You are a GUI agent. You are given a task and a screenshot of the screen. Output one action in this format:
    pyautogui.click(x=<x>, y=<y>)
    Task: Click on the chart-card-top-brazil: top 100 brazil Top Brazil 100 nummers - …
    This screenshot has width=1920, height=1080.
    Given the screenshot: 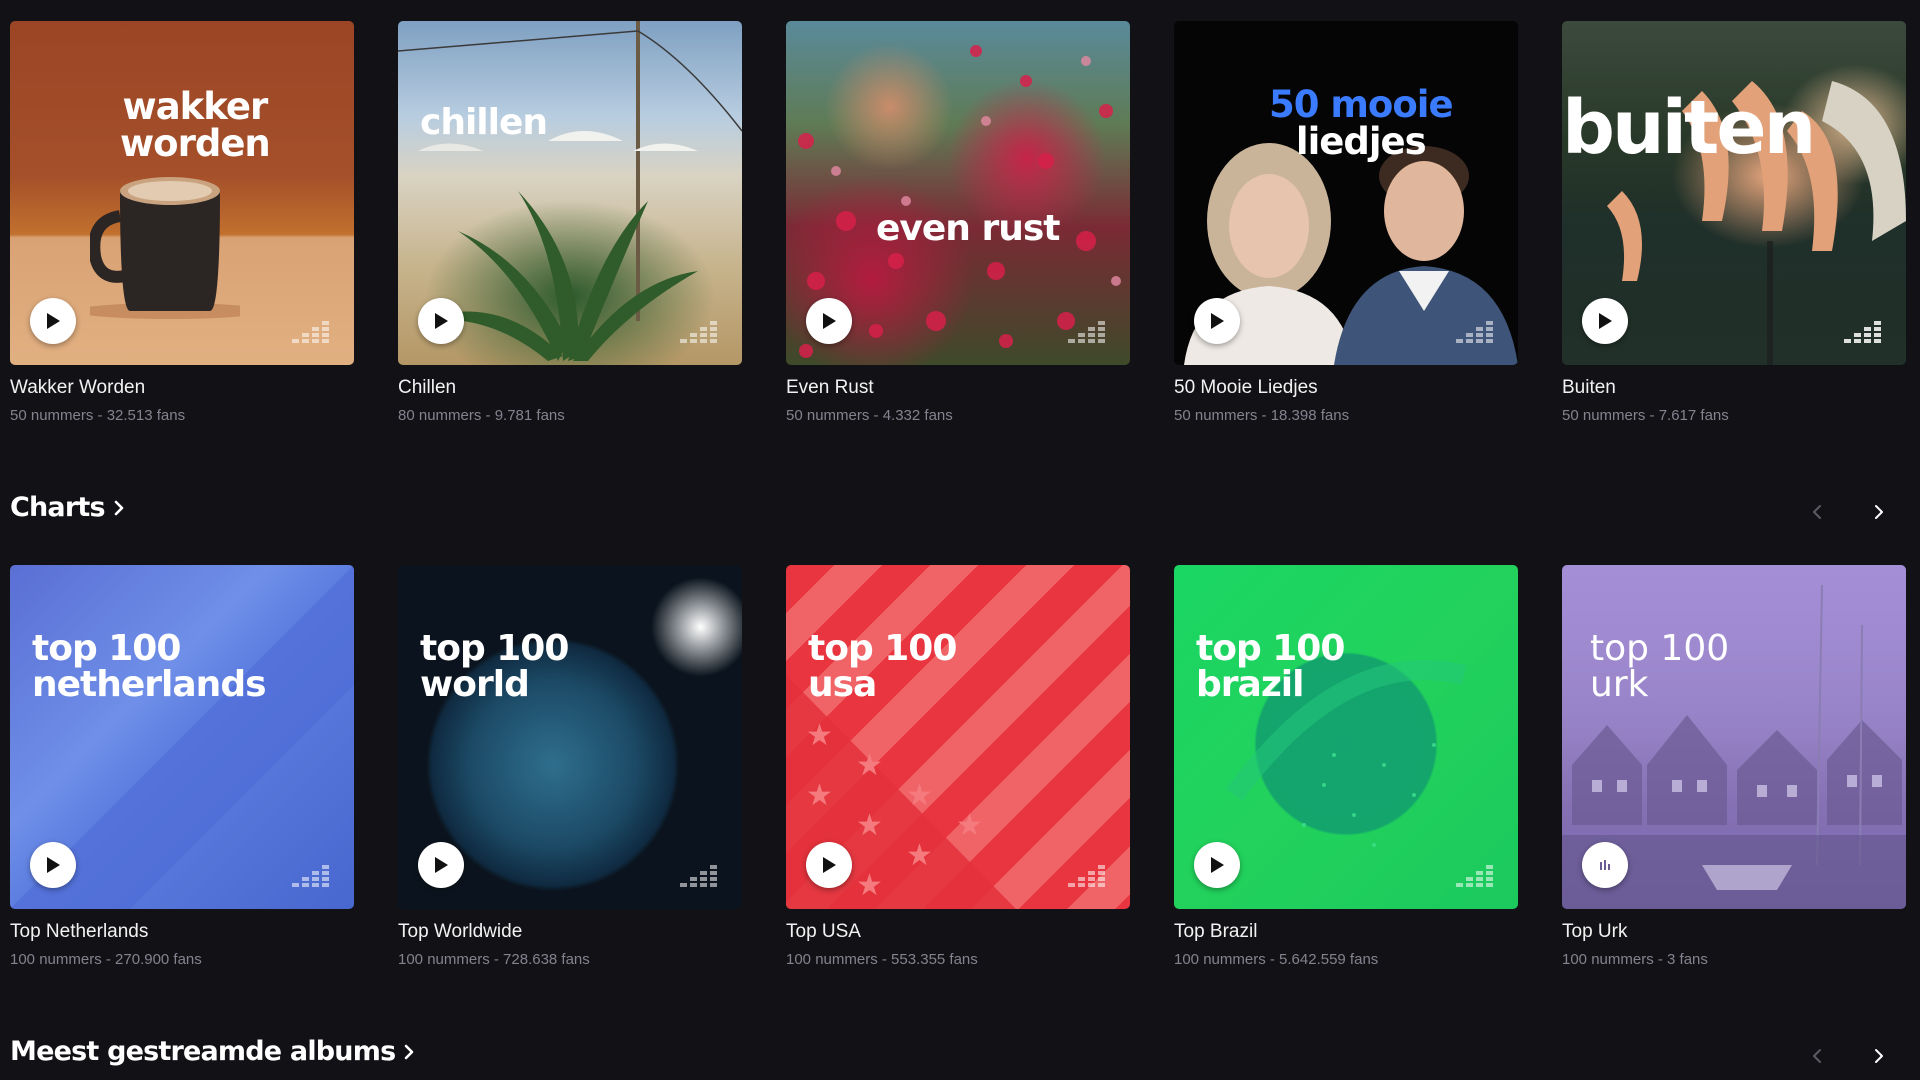 What is the action you would take?
    pyautogui.click(x=1346, y=766)
    